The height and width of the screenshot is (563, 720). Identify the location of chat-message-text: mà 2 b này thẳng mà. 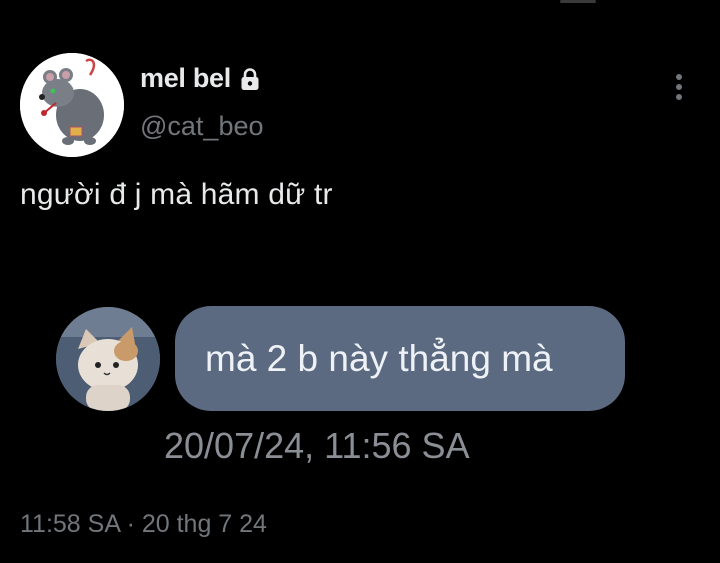
(379, 358).